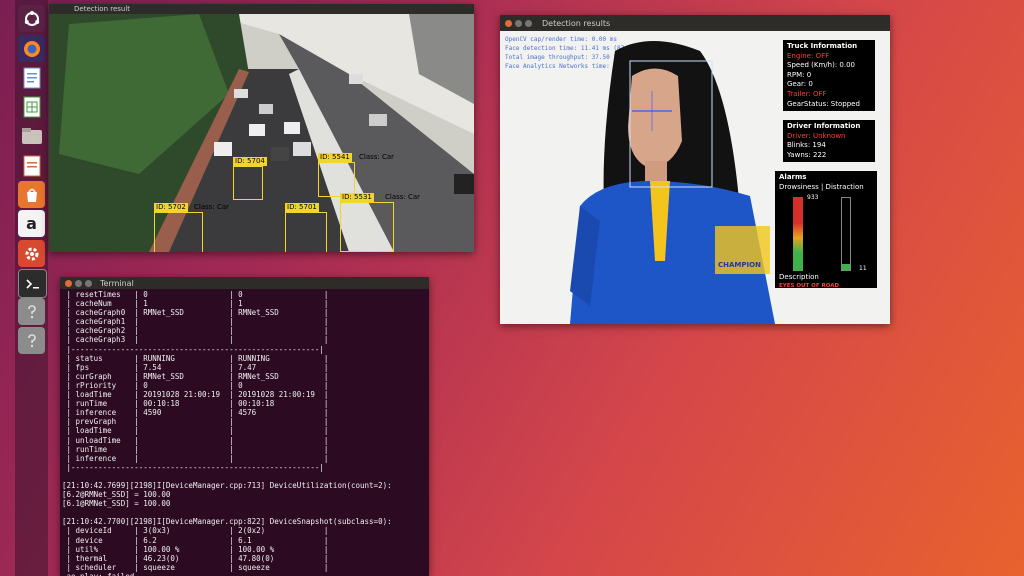 The image size is (1024, 576). I want to click on driver-name: Driver: Unknown, so click(816, 135).